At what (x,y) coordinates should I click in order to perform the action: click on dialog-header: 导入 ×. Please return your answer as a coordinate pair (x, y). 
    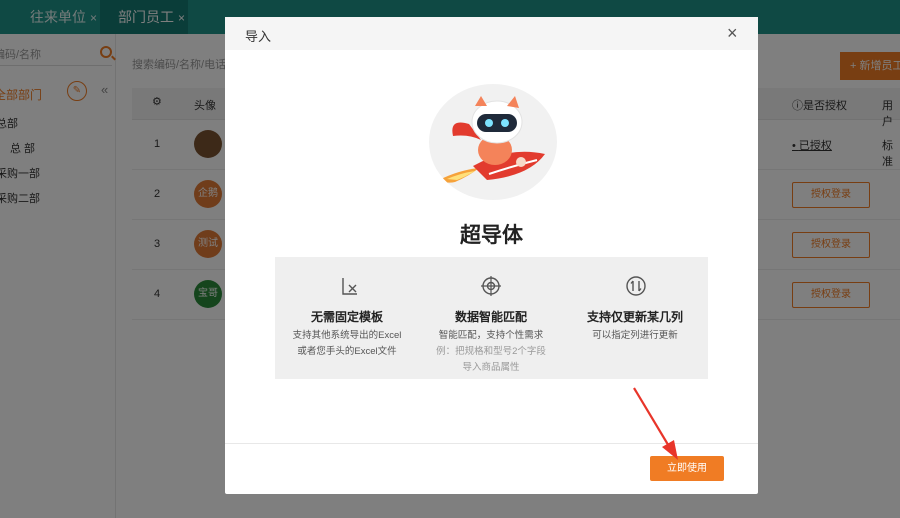
    Looking at the image, I should click on (491, 33).